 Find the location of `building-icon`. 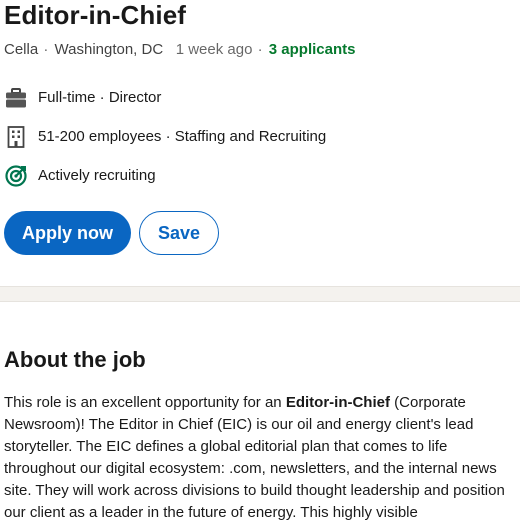

building-icon is located at coordinates (16, 137).